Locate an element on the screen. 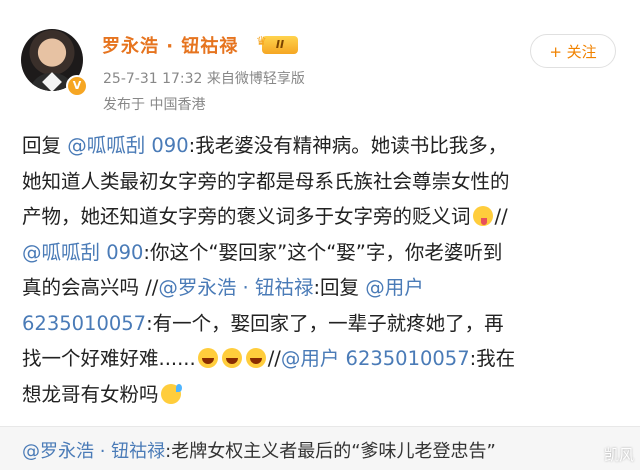  mention-link: @用户 is located at coordinates (394, 287).